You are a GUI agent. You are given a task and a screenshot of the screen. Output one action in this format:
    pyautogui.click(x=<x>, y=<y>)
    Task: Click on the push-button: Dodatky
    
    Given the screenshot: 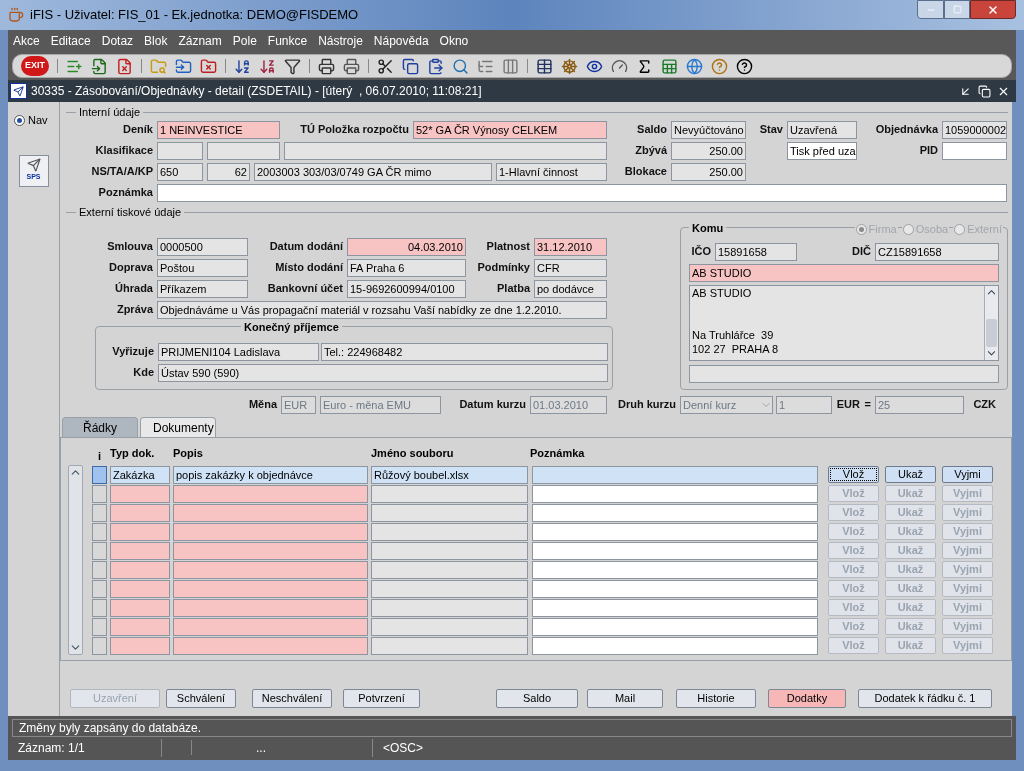 What is the action you would take?
    pyautogui.click(x=807, y=698)
    